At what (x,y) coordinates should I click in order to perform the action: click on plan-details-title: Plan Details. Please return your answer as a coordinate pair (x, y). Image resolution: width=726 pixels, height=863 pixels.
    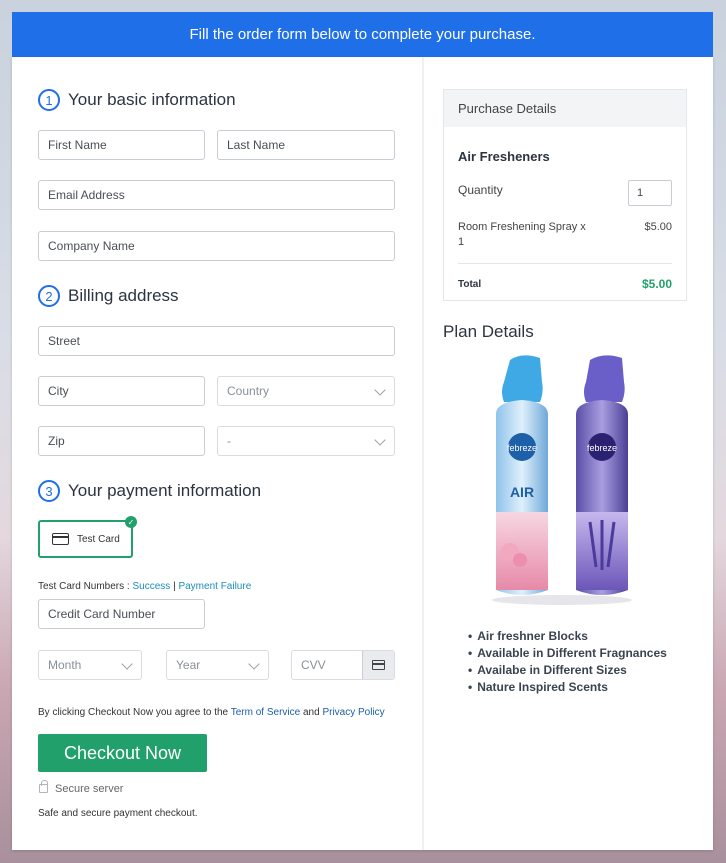
    Looking at the image, I should click on (488, 331).